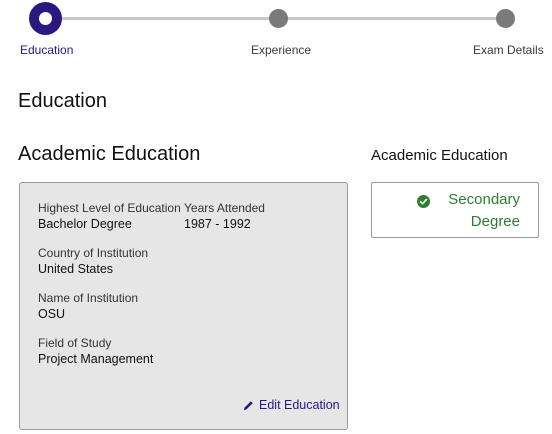 The image size is (552, 434). Describe the element at coordinates (62, 101) in the screenshot. I see `page-title: Education` at that location.